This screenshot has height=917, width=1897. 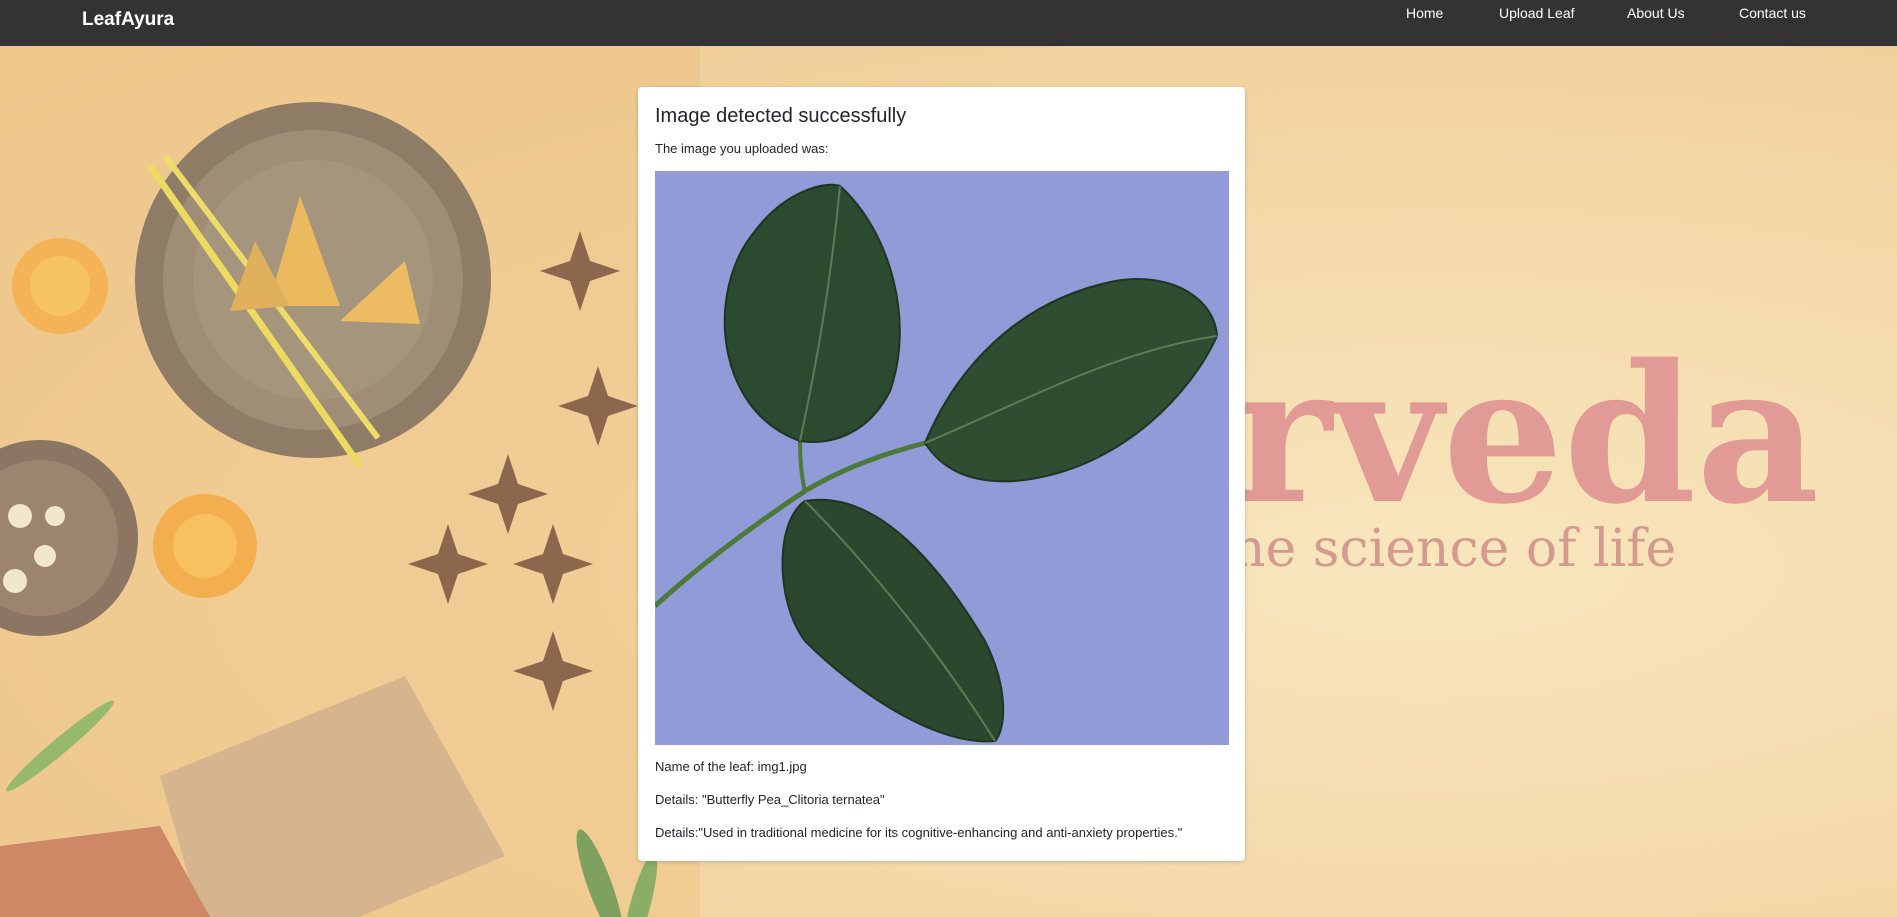 I want to click on nav-about-us-link: About Us, so click(x=1656, y=13).